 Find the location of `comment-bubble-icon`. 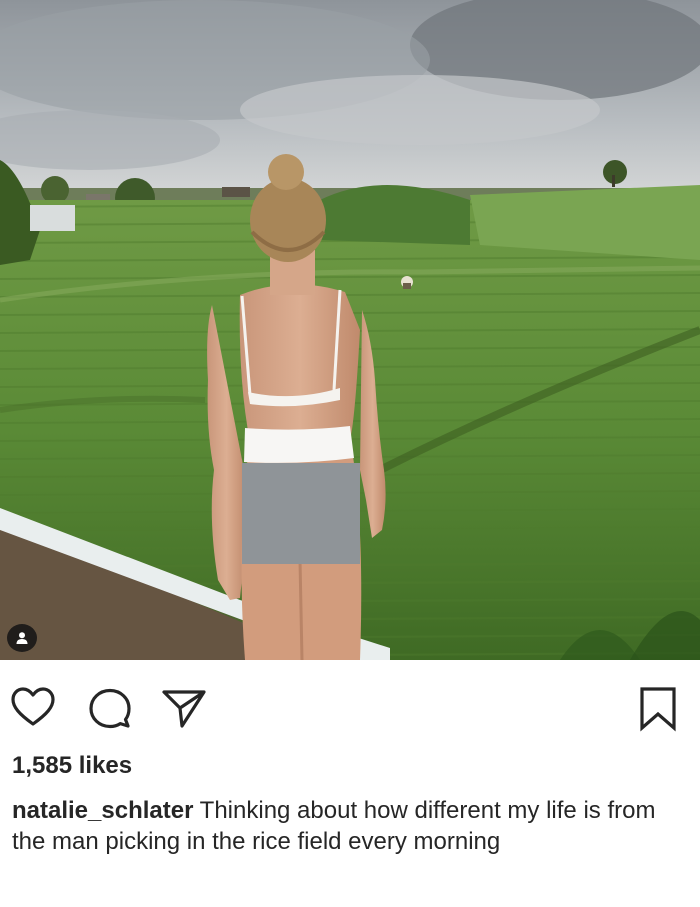

comment-bubble-icon is located at coordinates (110, 708).